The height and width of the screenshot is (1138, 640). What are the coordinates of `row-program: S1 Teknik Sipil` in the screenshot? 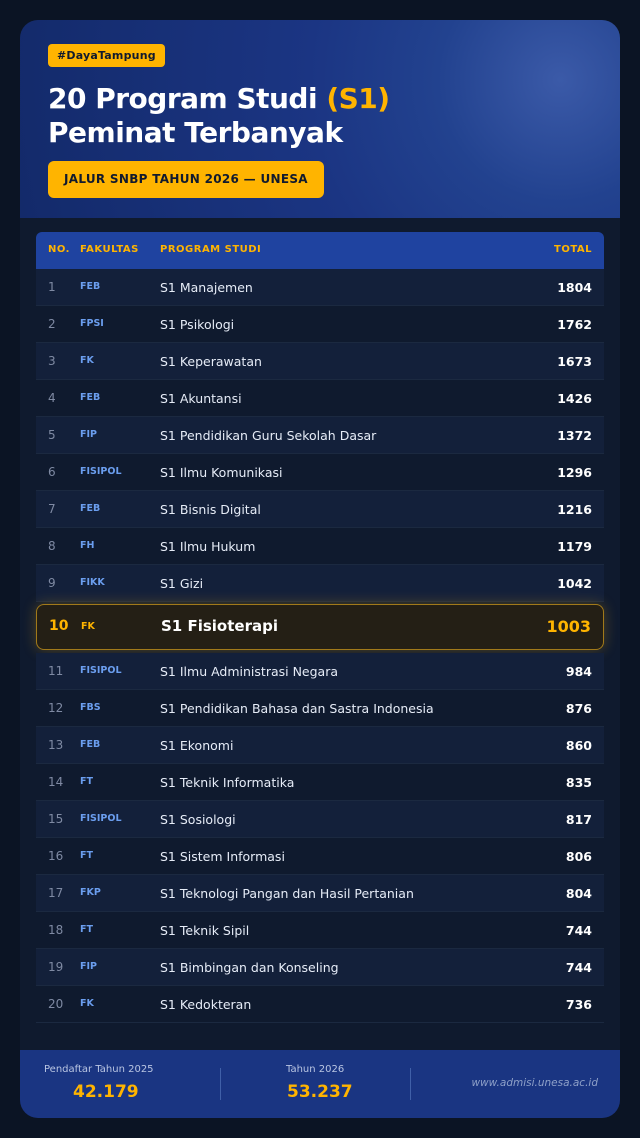 It's located at (205, 930).